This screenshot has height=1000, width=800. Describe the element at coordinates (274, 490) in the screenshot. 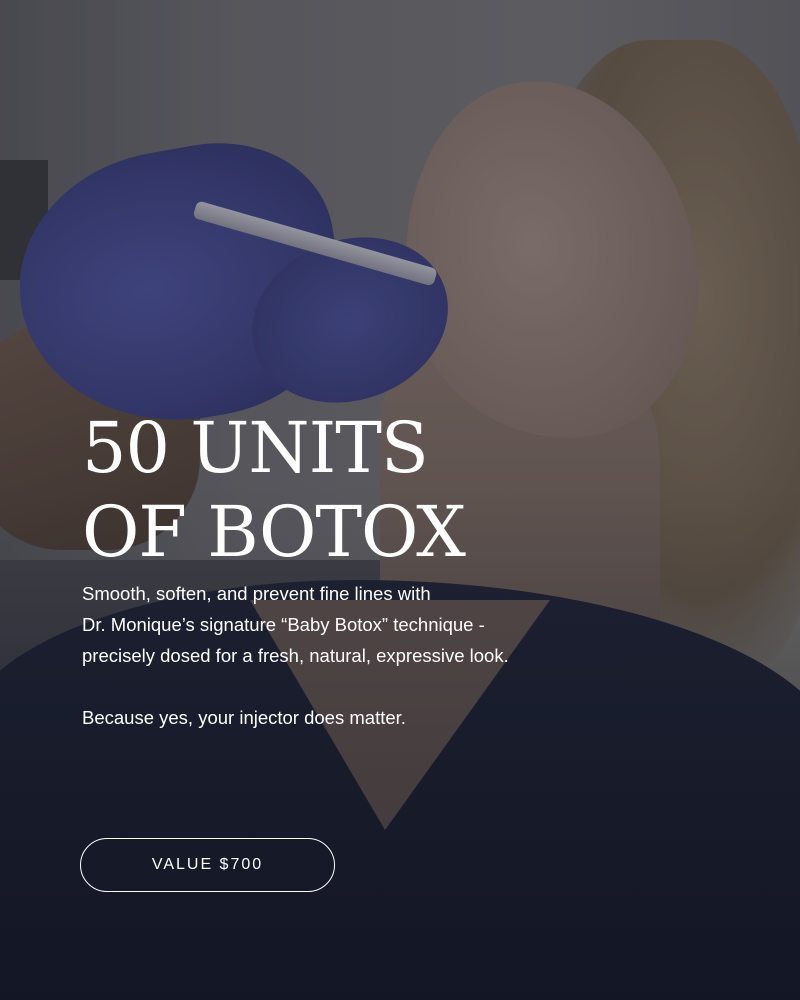

I see `headline: 50 UNITS OF BOTOX` at that location.